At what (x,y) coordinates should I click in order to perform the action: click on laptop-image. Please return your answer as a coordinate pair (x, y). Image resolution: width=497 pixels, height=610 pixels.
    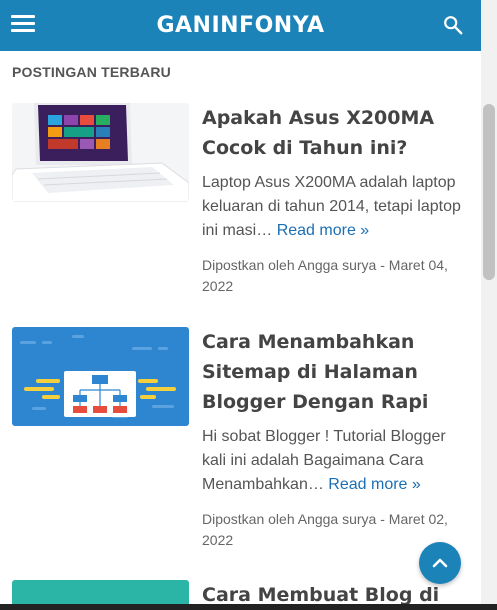
    Looking at the image, I should click on (100, 152).